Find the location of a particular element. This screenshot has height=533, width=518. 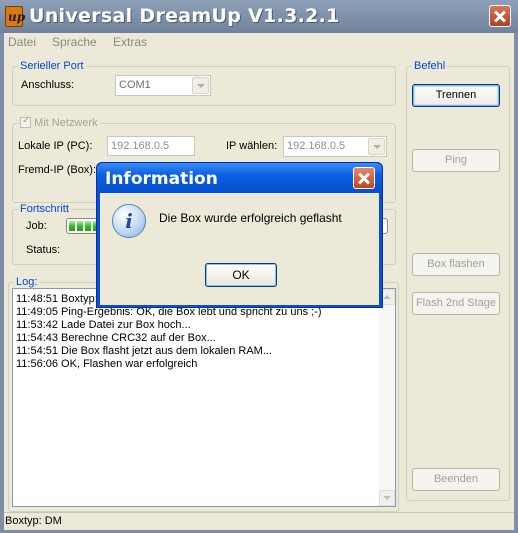

local-ip-field: 192.168.0.5 is located at coordinates (151, 146).